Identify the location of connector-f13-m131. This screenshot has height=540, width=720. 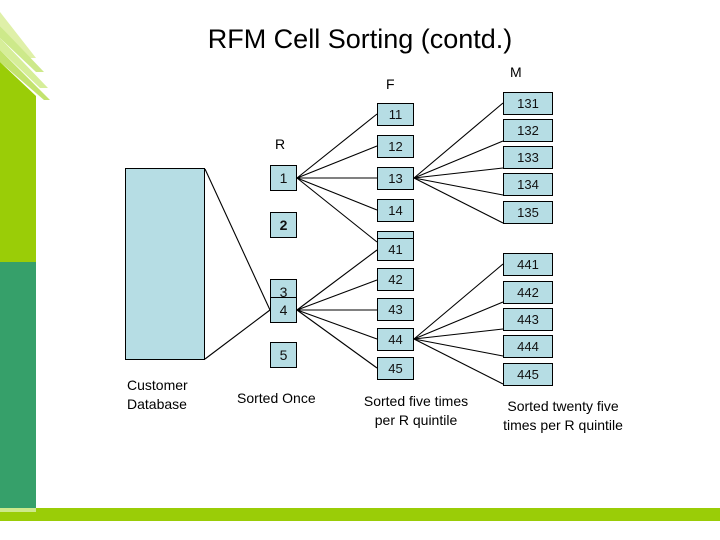
(458, 140).